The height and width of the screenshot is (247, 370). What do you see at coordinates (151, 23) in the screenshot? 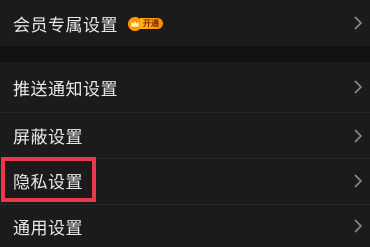
I see `vip-badge-text: 开通` at bounding box center [151, 23].